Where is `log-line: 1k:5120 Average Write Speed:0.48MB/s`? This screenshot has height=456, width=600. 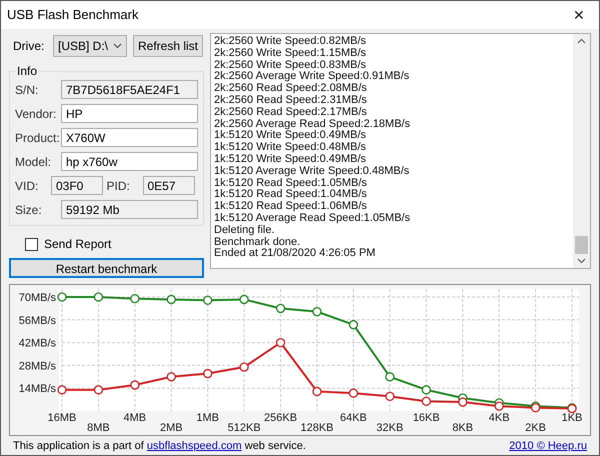 log-line: 1k:5120 Average Write Speed:0.48MB/s is located at coordinates (312, 172).